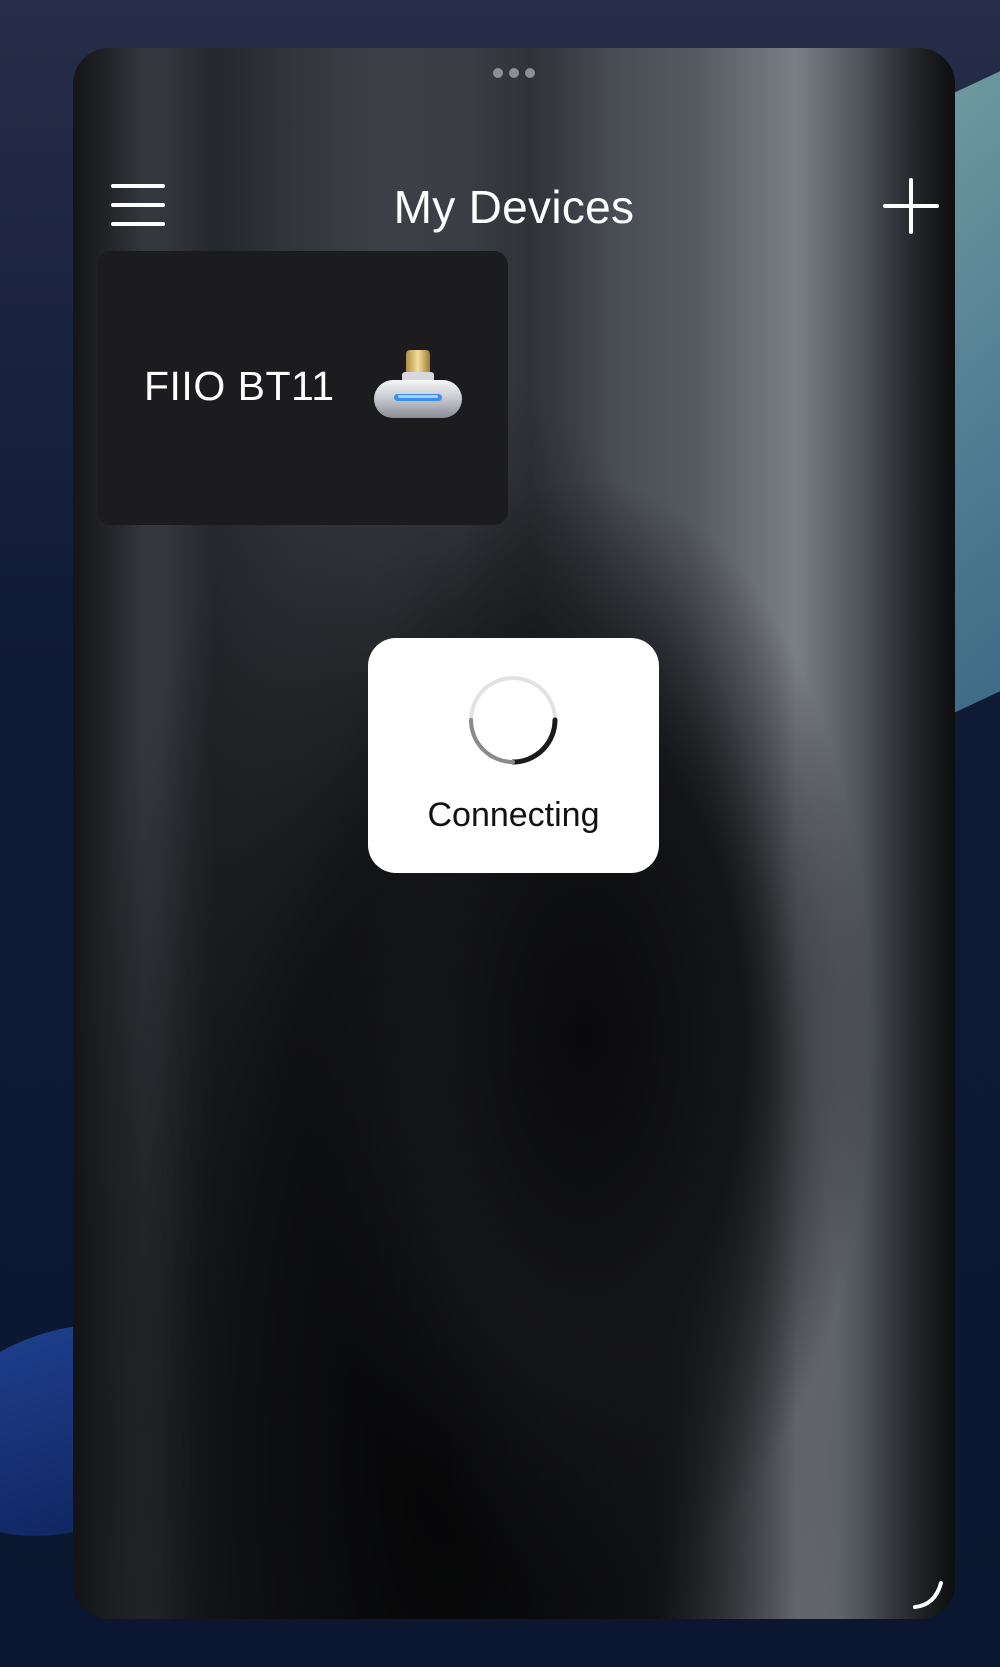  What do you see at coordinates (513, 720) in the screenshot?
I see `spinner-icon` at bounding box center [513, 720].